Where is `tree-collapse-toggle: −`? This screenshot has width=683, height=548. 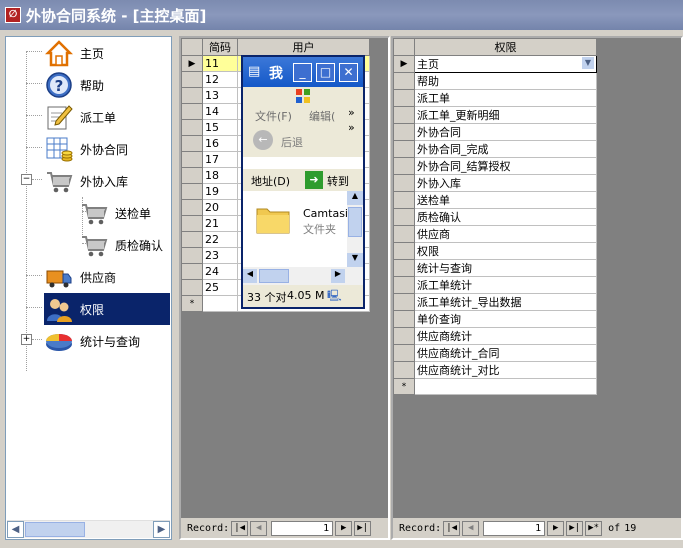
tree-collapse-toggle: − is located at coordinates (26, 179).